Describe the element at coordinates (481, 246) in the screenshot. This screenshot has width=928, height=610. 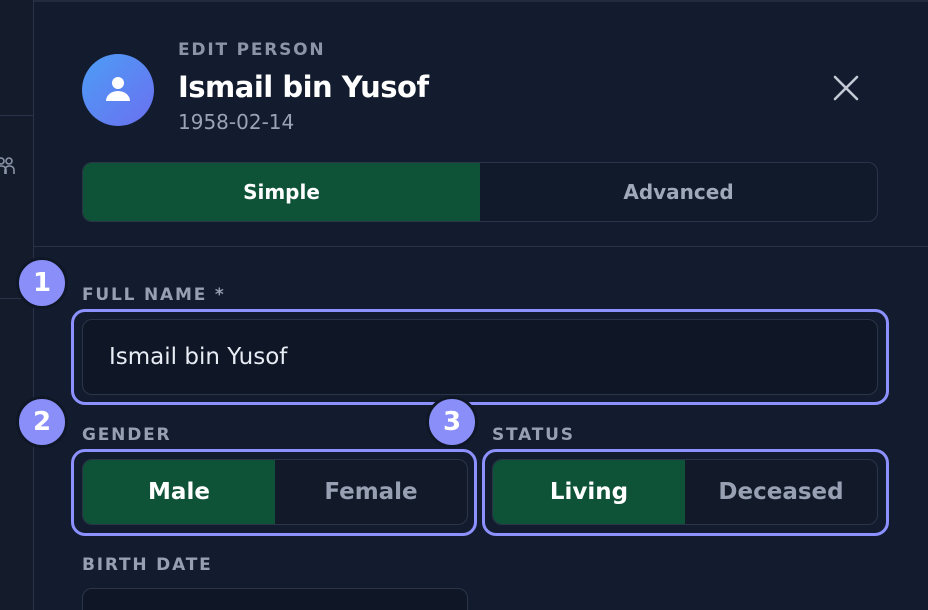
I see `header-divider` at that location.